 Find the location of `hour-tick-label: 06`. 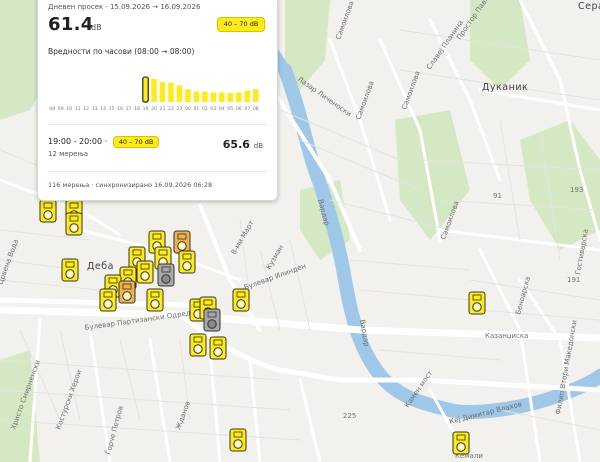

hour-tick-label: 06 is located at coordinates (239, 109).